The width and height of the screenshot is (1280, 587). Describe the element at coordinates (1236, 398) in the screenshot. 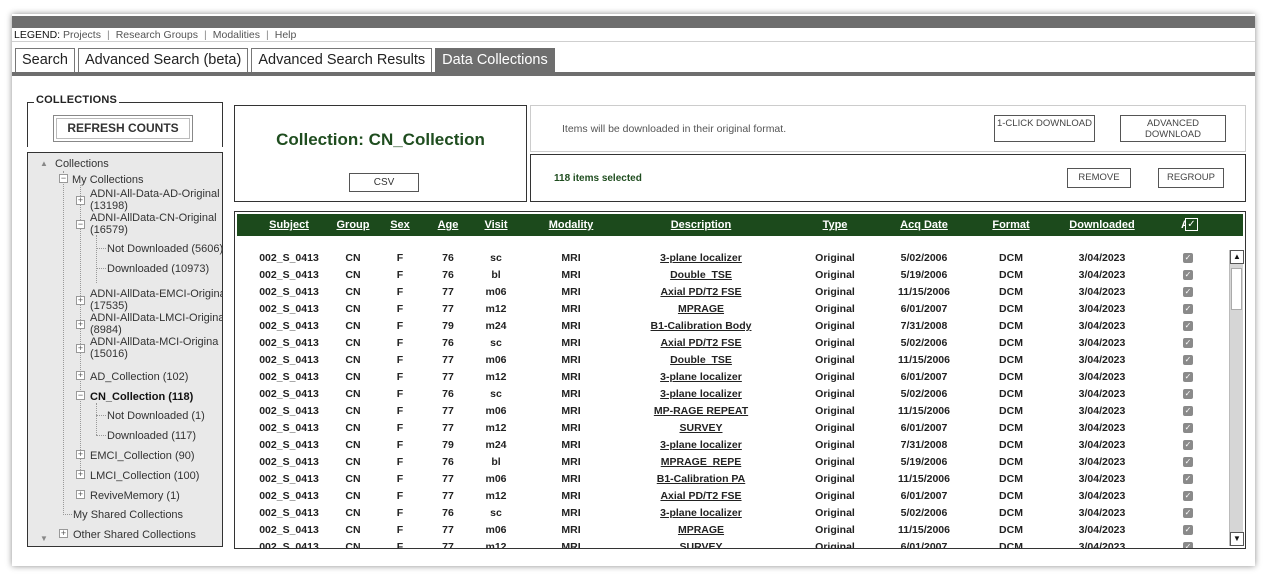

I see `table-scrollbar: ▲ ▼` at that location.